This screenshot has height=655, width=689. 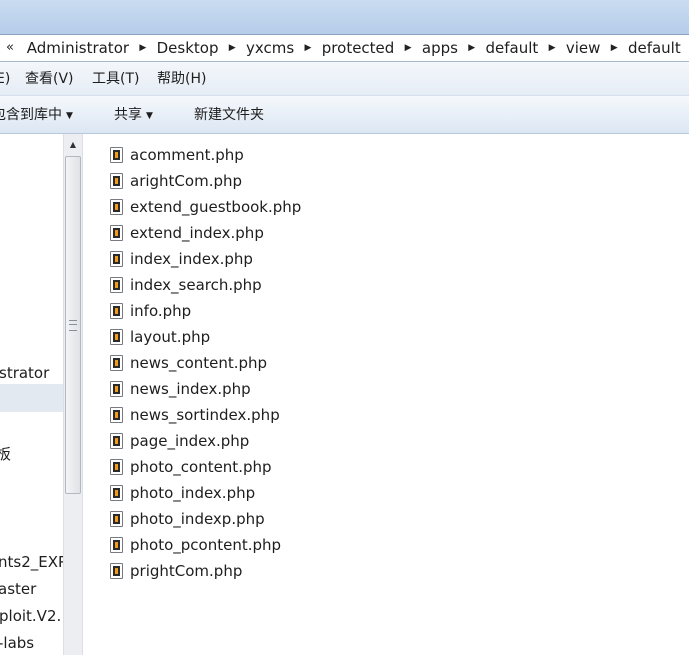 I want to click on file-item: info.php, so click(x=150, y=311).